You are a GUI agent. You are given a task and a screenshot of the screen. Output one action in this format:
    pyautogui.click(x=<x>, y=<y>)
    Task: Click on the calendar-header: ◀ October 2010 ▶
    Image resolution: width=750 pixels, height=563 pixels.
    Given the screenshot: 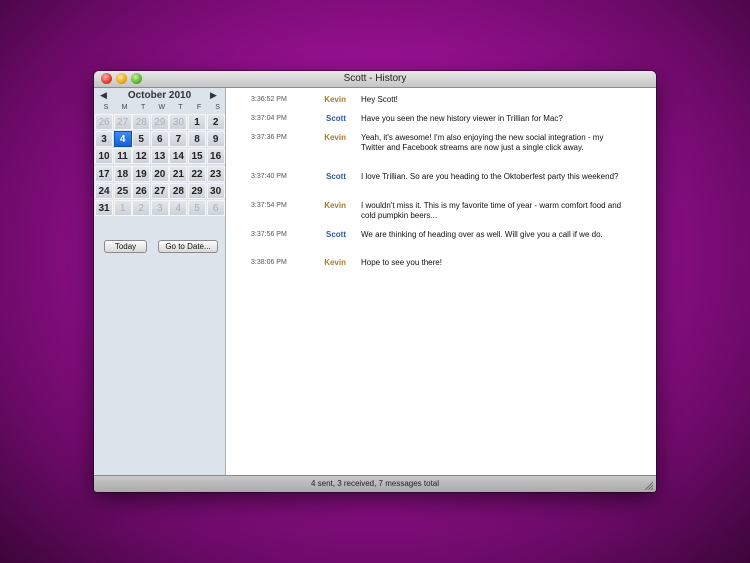 What is the action you would take?
    pyautogui.click(x=159, y=95)
    